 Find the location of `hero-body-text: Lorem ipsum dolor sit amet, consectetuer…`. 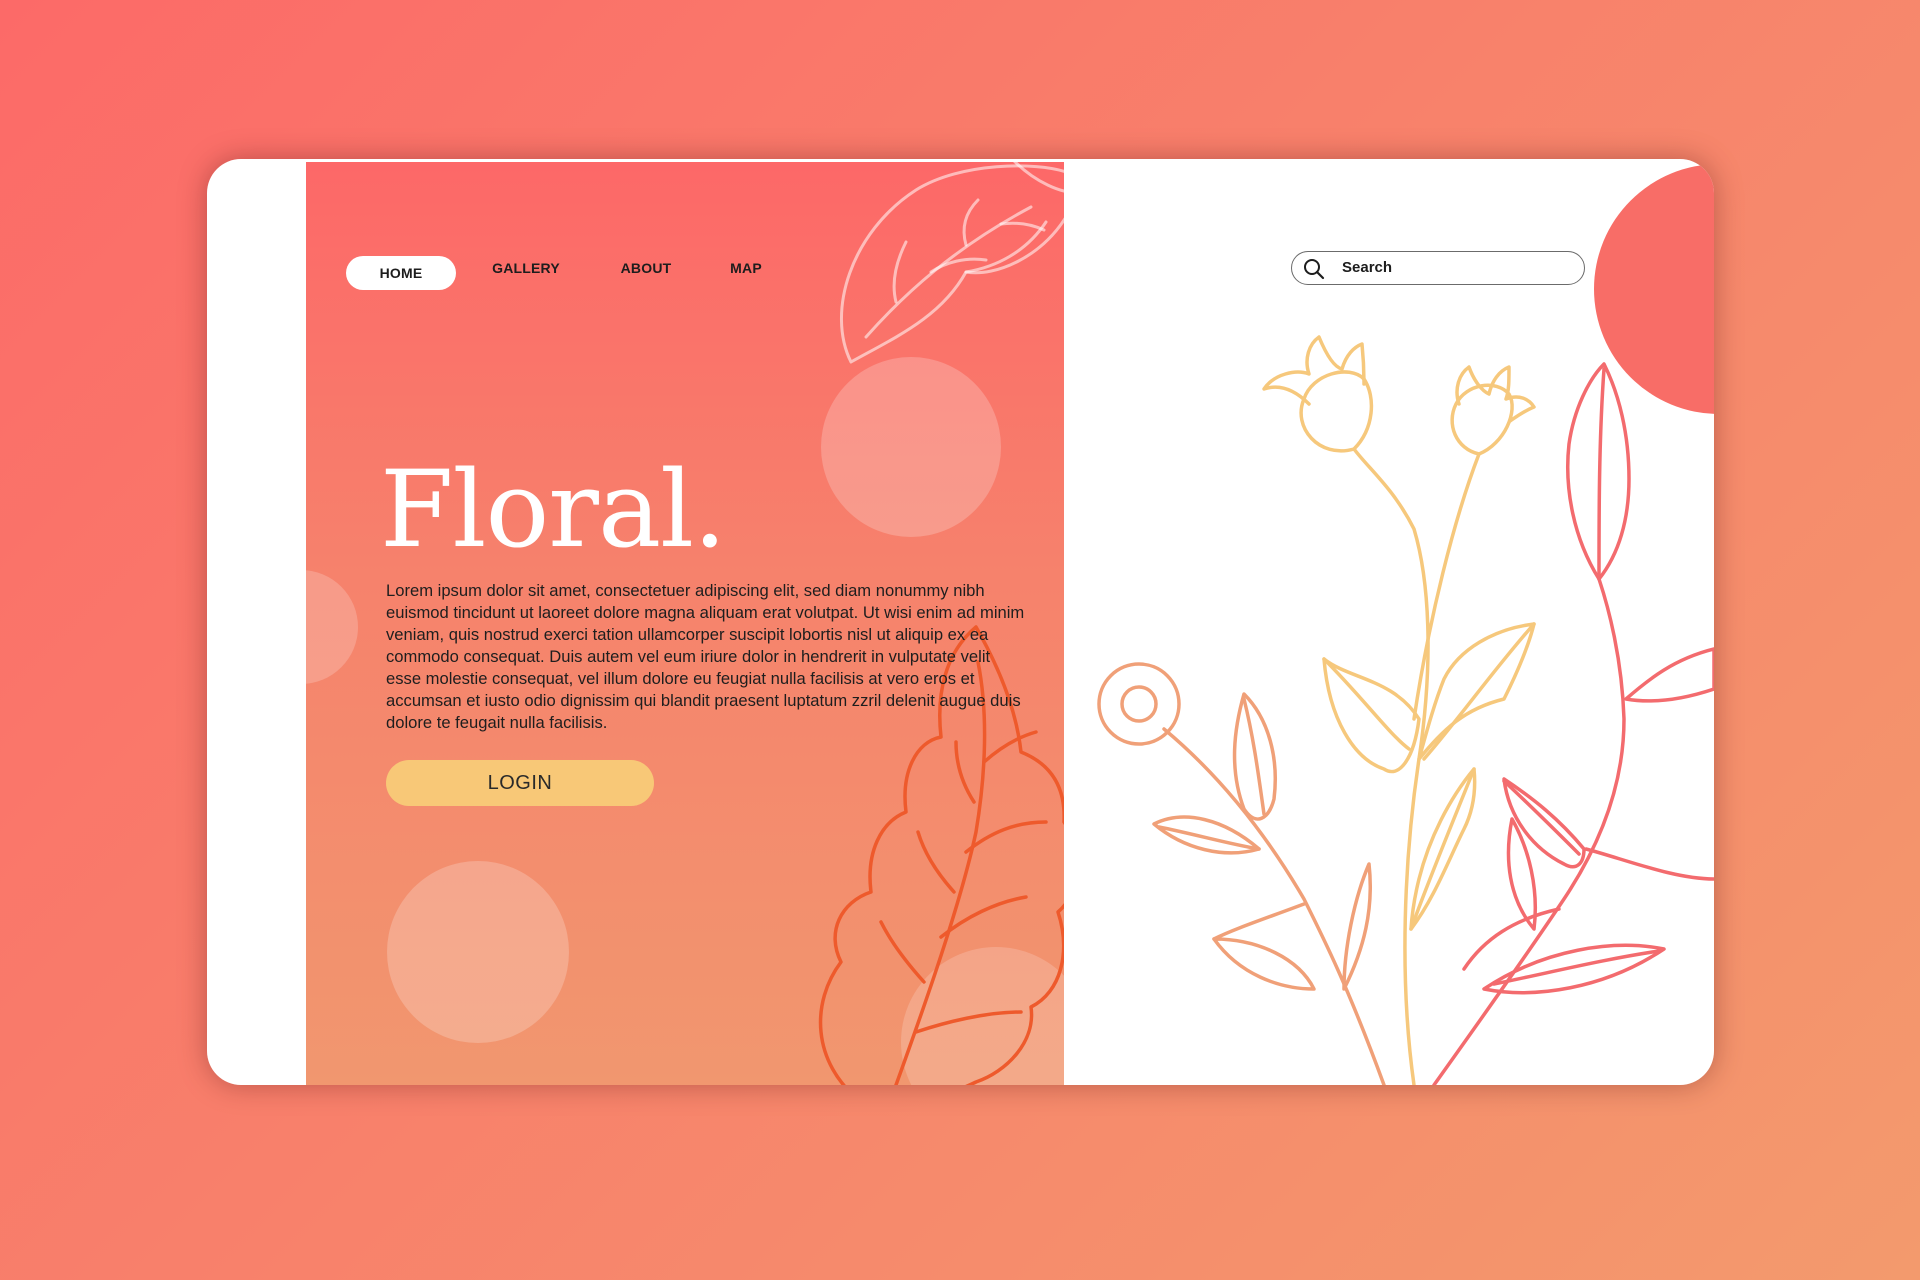

hero-body-text: Lorem ipsum dolor sit amet, consectetuer… is located at coordinates (705, 656).